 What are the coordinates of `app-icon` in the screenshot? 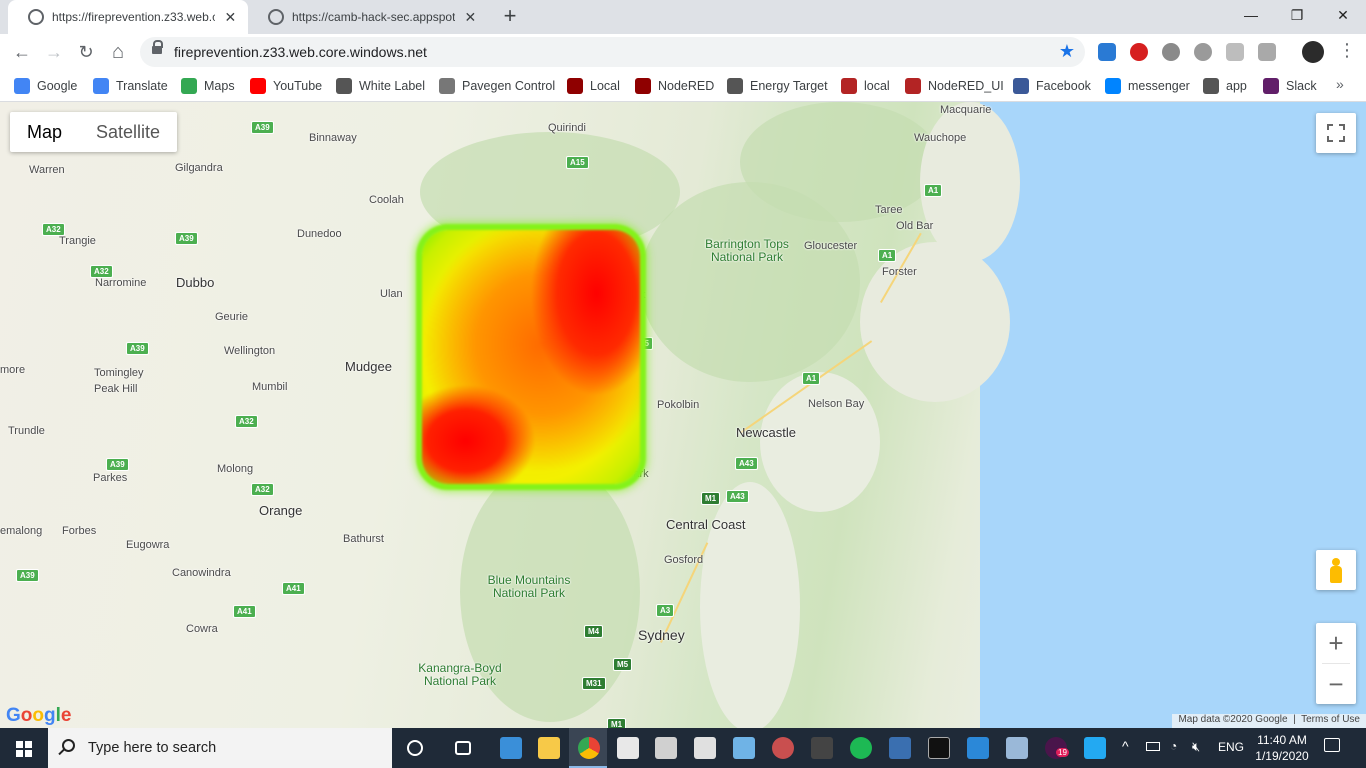 It's located at (822, 748).